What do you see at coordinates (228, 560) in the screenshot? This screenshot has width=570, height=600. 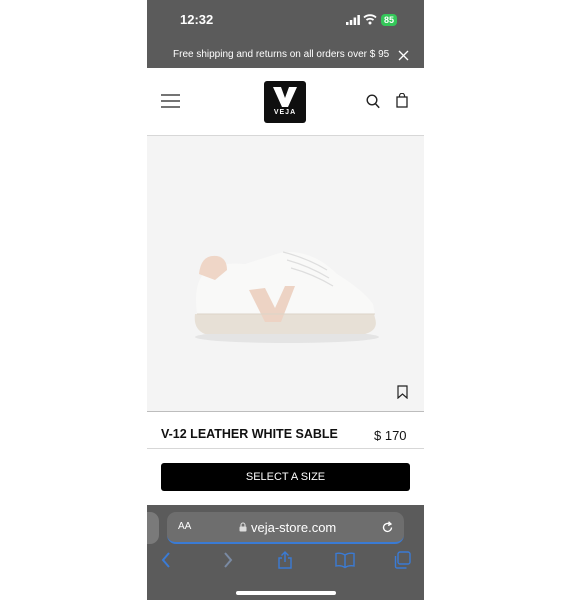 I see `forward-icon` at bounding box center [228, 560].